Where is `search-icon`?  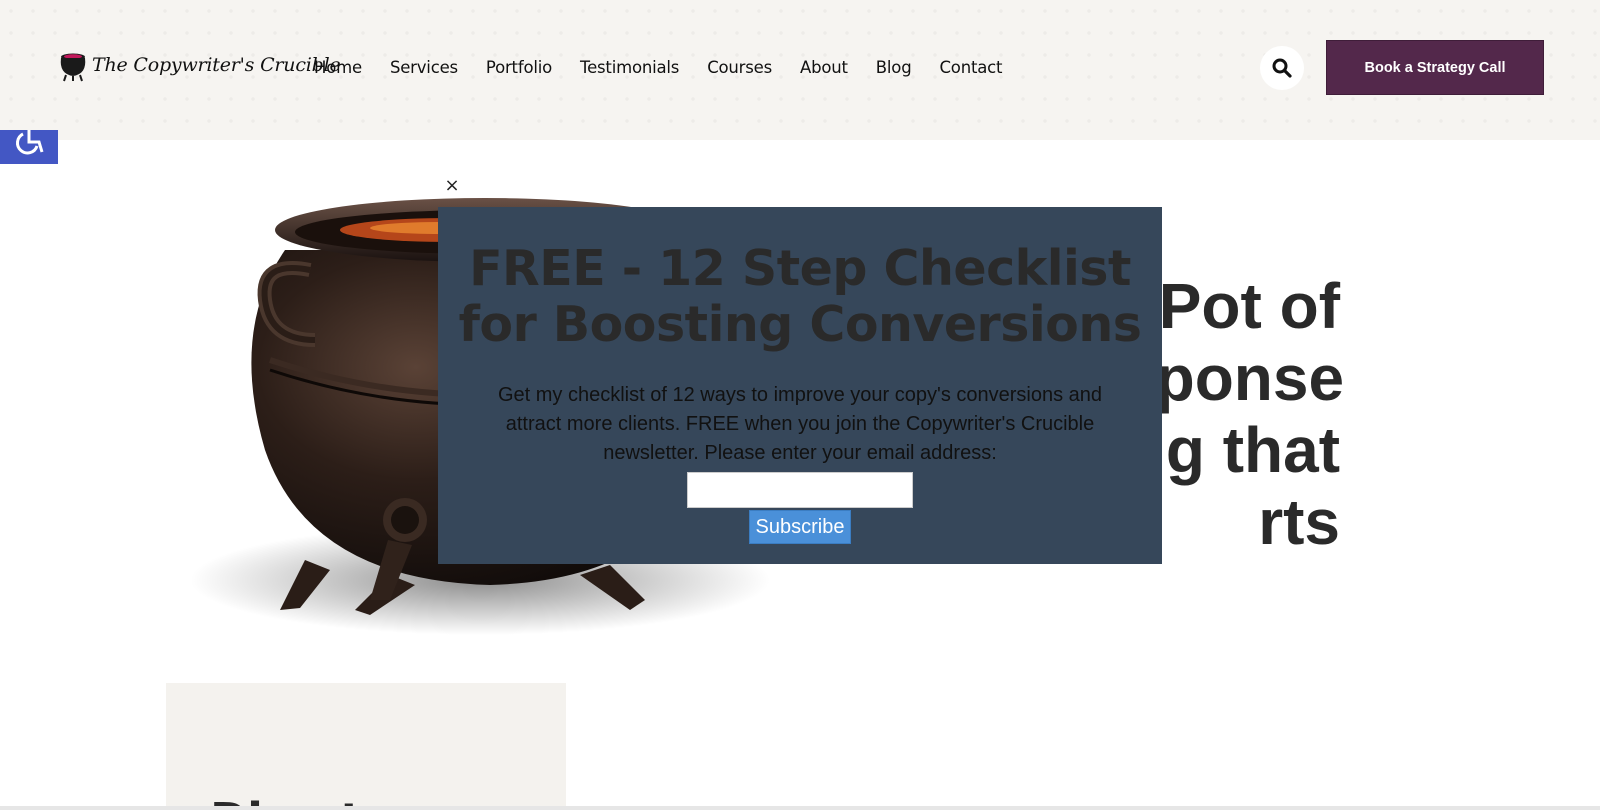
search-icon is located at coordinates (1282, 68).